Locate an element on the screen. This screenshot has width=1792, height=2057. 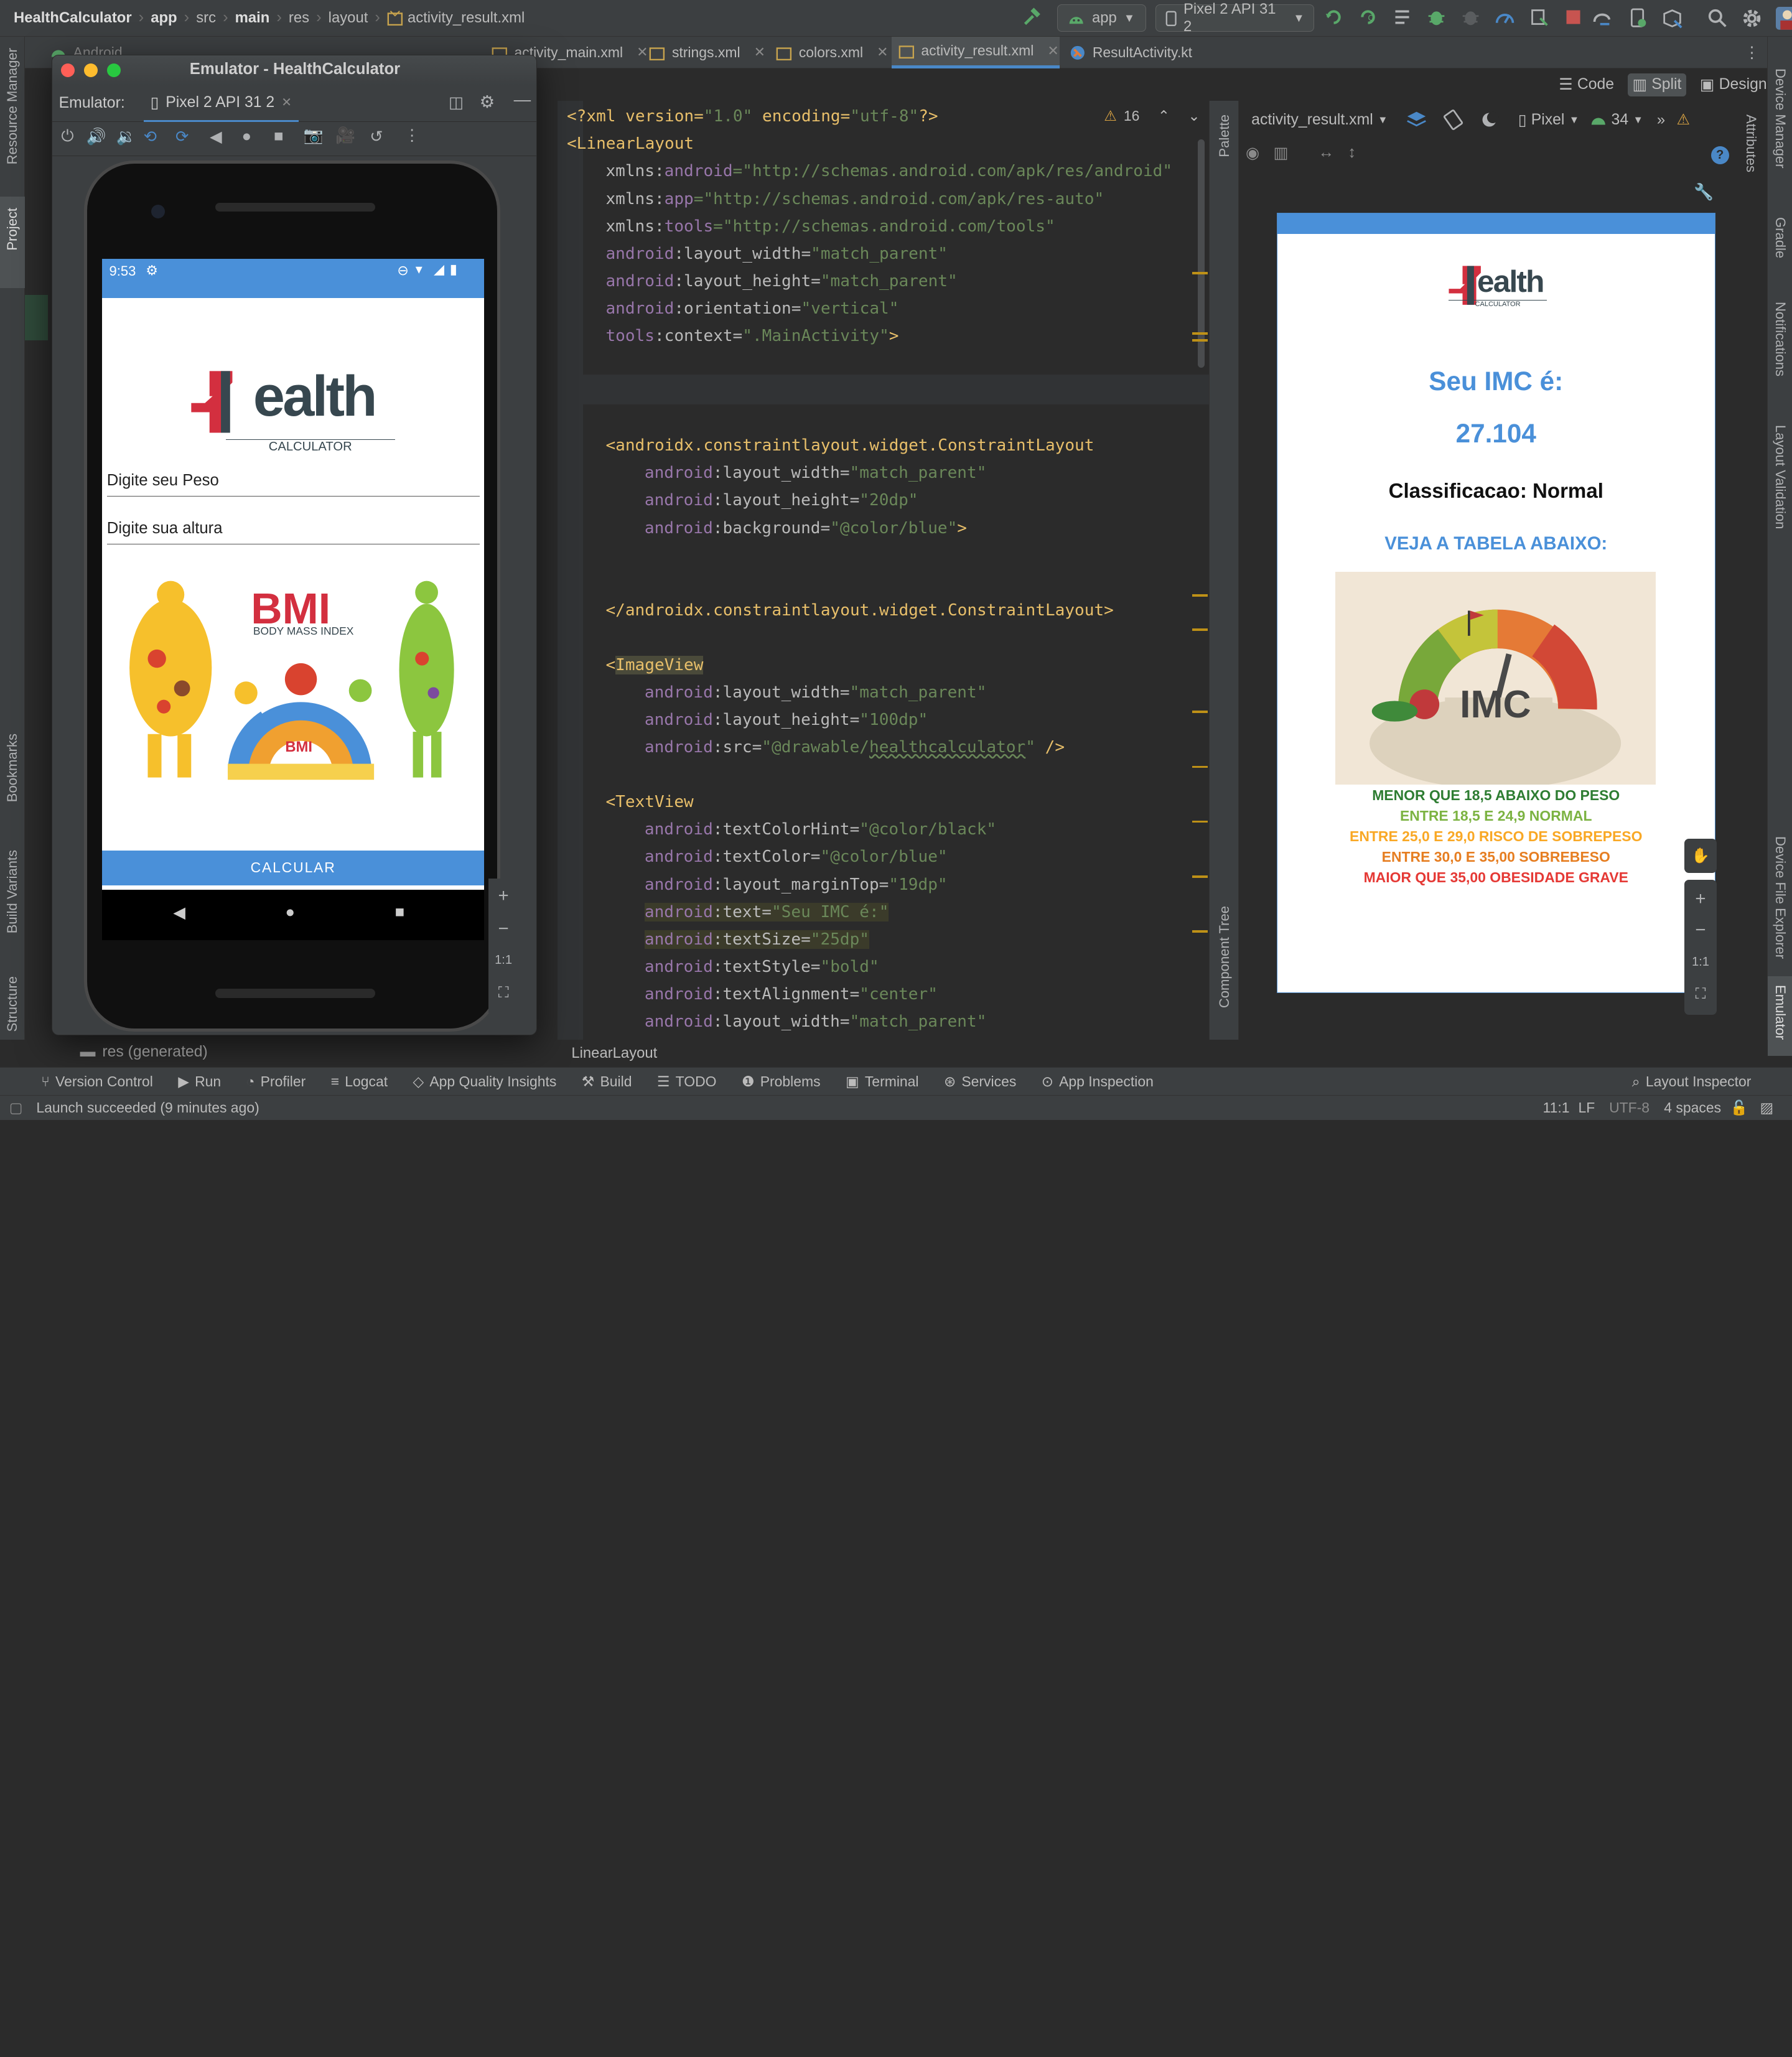
breadcrumb-src: src is located at coordinates (206, 18).